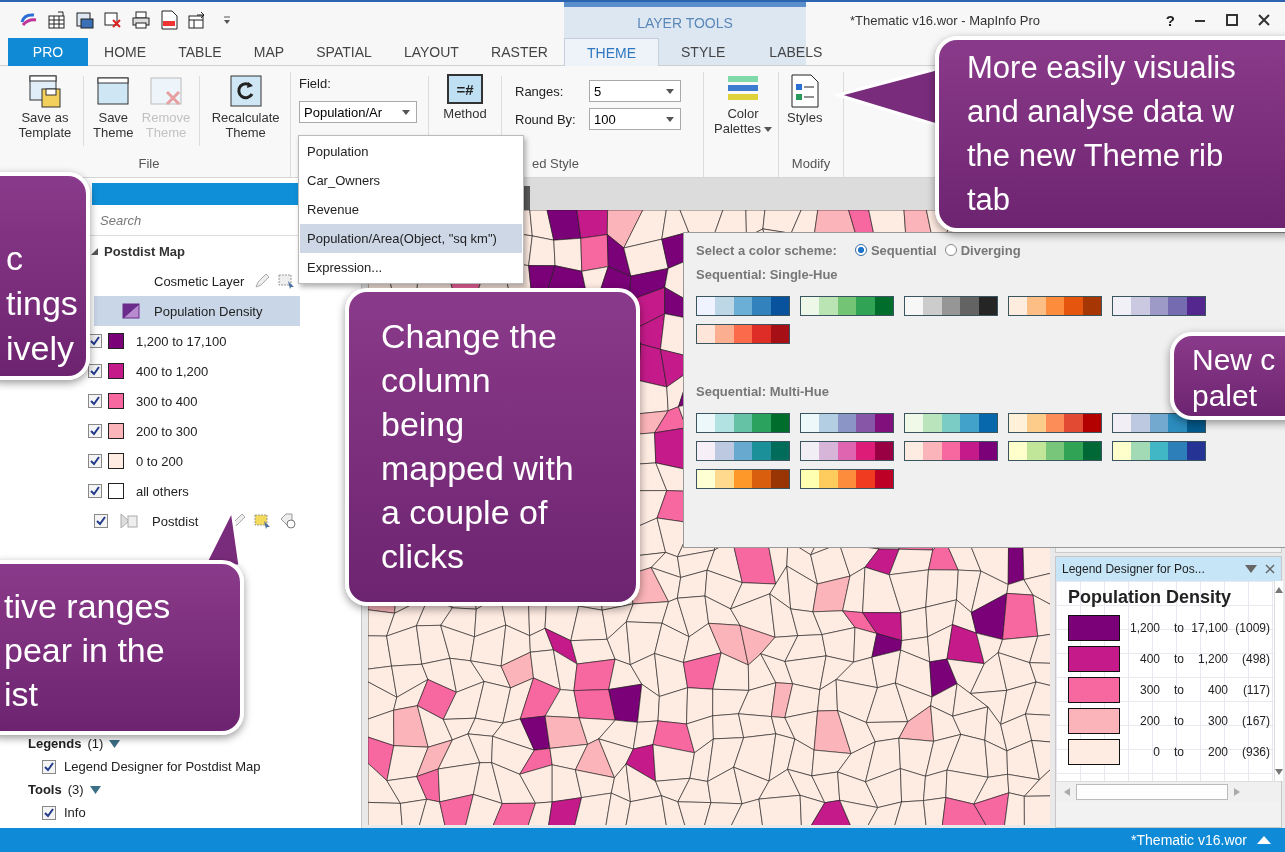 This screenshot has width=1285, height=852. I want to click on ribbon-tab: HOME, so click(125, 52).